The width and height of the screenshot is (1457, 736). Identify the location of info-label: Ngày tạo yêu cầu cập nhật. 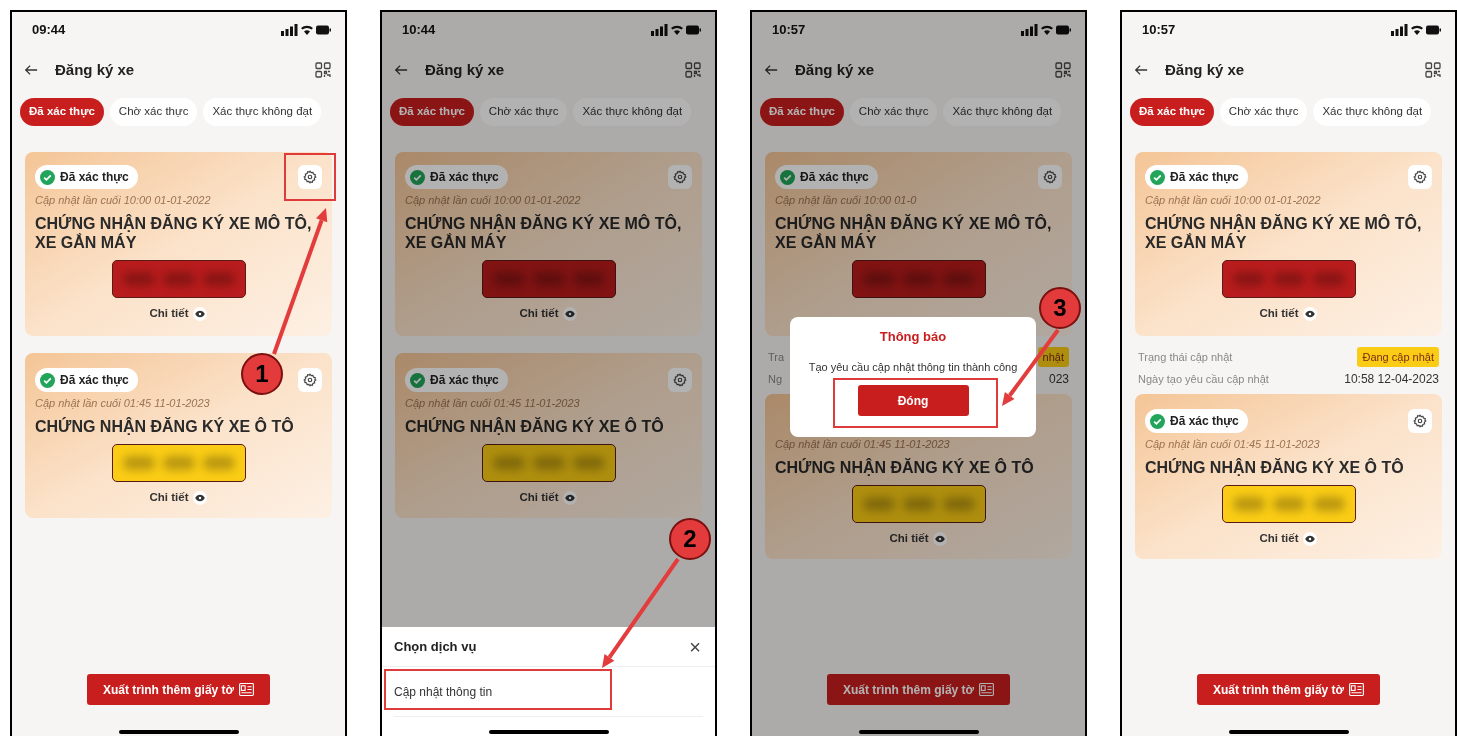
(1203, 379).